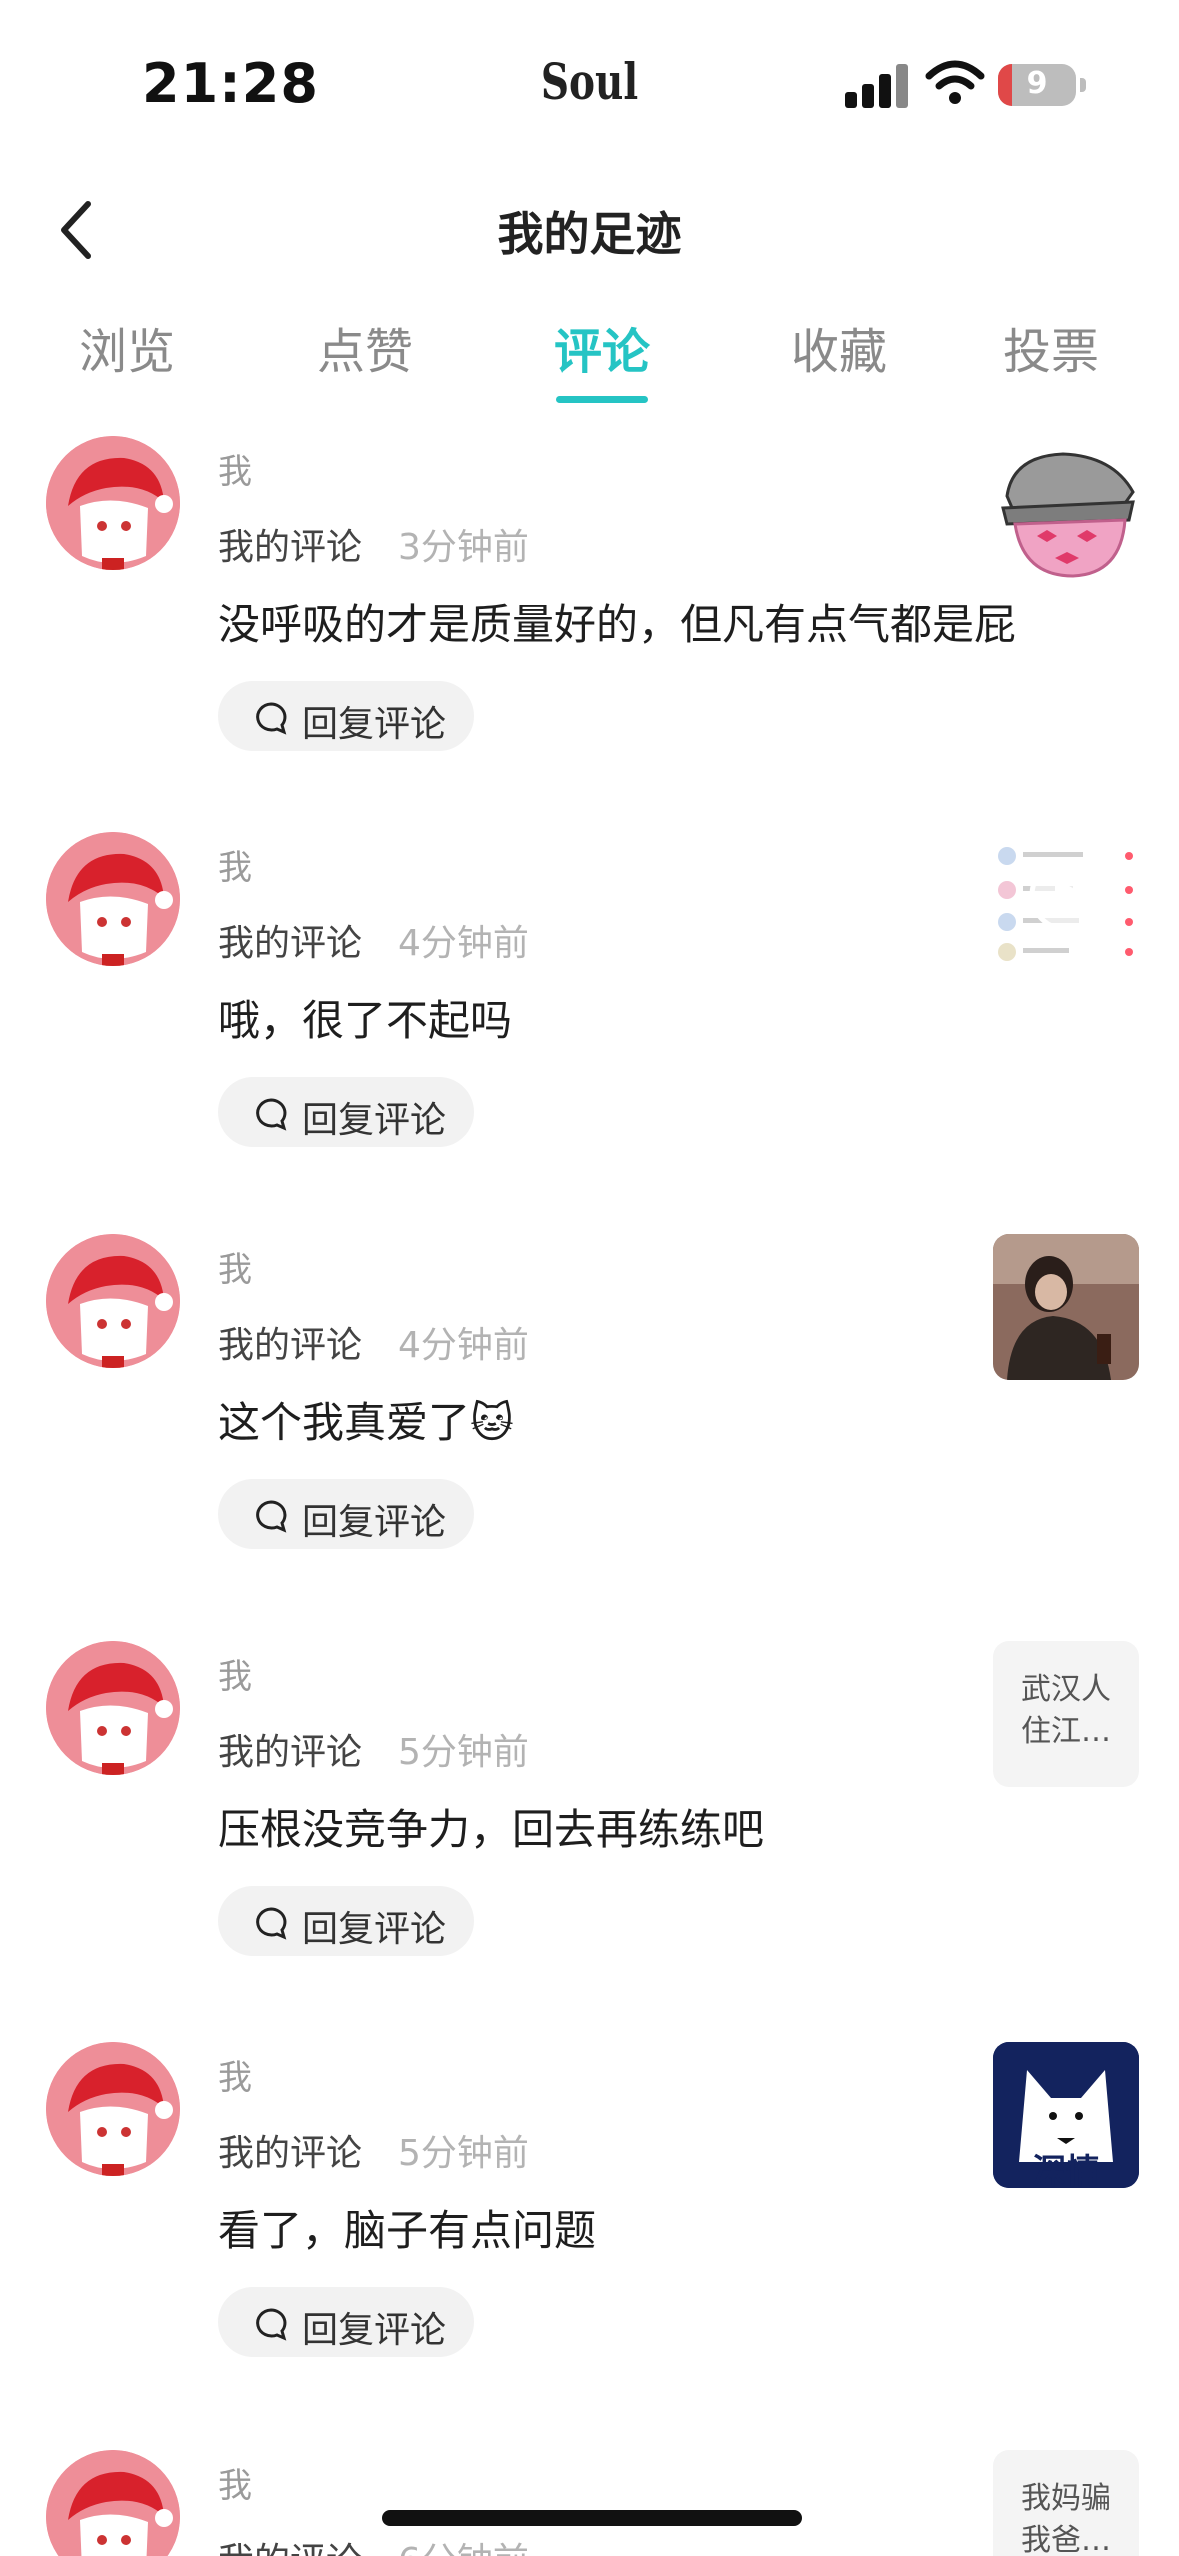 The width and height of the screenshot is (1179, 2556). What do you see at coordinates (407, 2230) in the screenshot?
I see `comment-text: 看了，脑子有点问题` at bounding box center [407, 2230].